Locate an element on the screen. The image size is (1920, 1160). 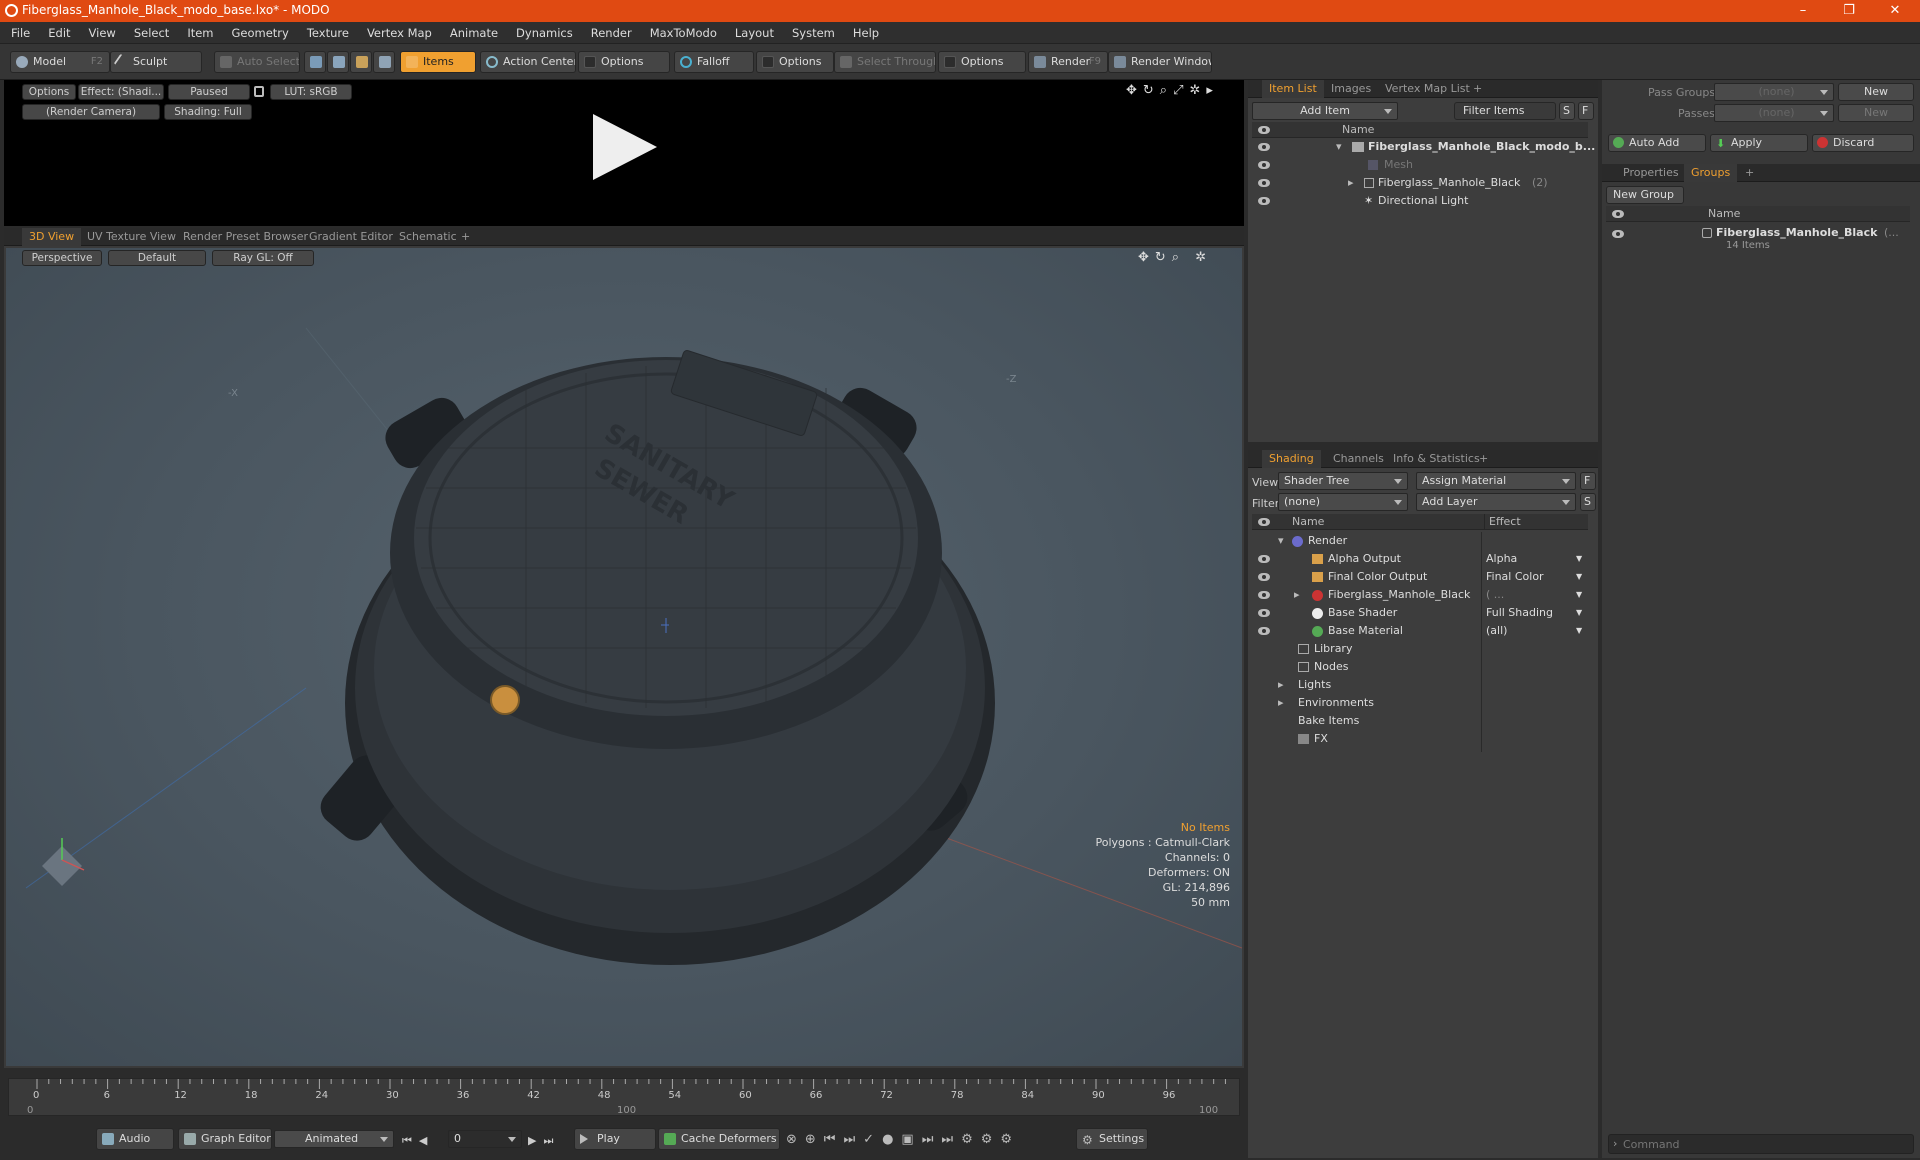
tab-properties: Properties is located at coordinates (1651, 173).